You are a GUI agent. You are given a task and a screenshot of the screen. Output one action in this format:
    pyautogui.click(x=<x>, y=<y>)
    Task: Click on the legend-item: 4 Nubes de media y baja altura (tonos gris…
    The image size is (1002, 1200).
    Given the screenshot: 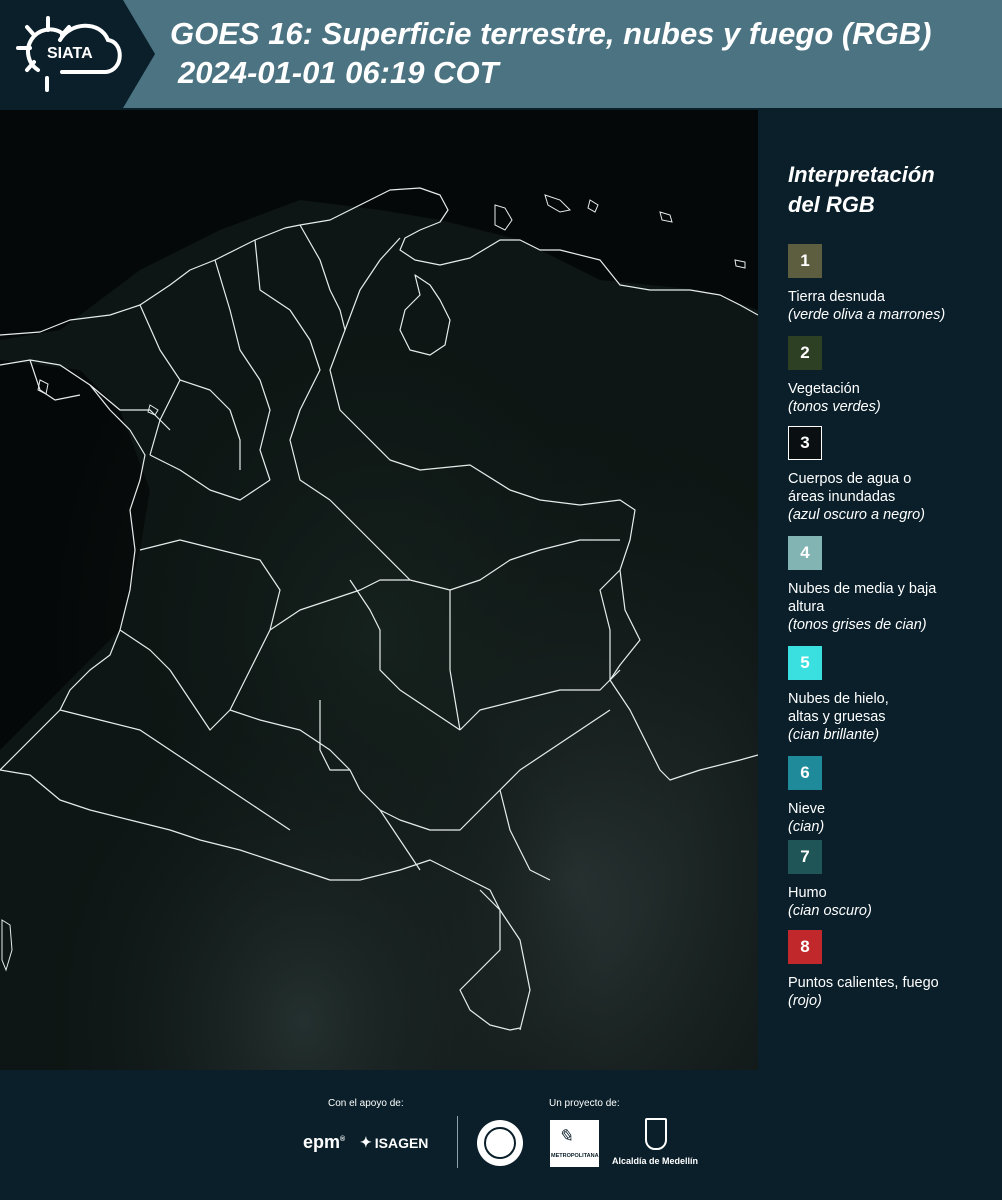 What is the action you would take?
    pyautogui.click(x=893, y=585)
    